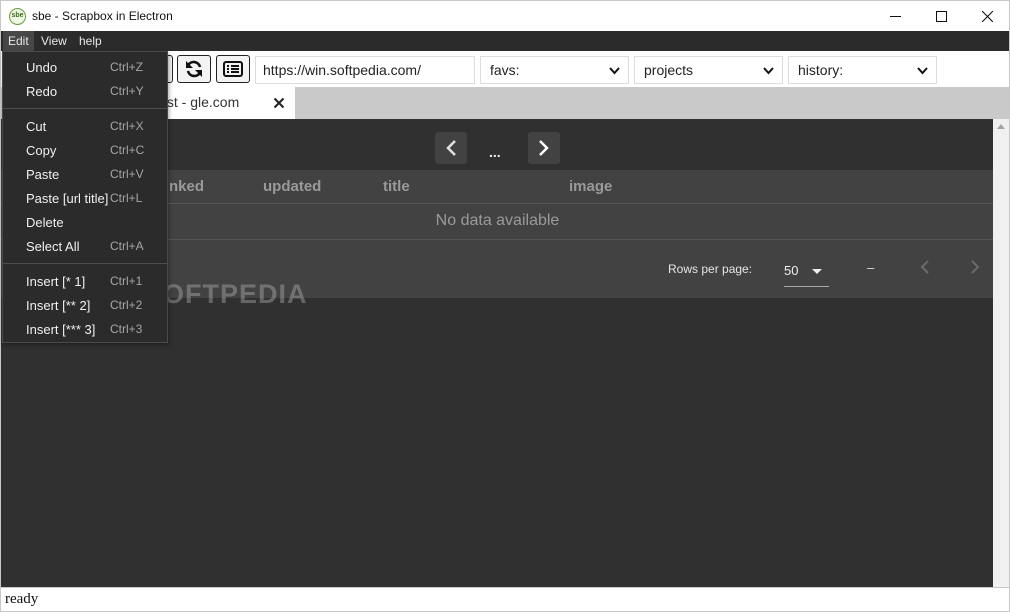 This screenshot has width=1010, height=612. I want to click on minimize-button, so click(895, 16).